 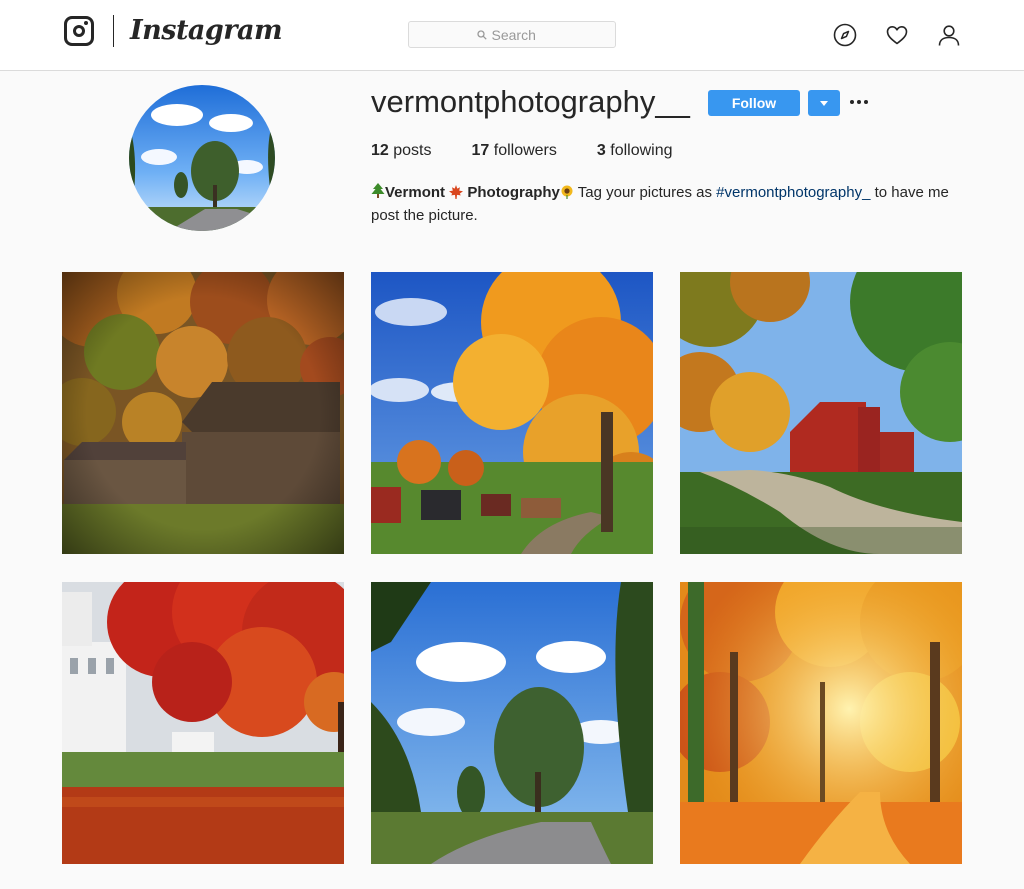 I want to click on top-navigation-bar: Instagram, so click(x=512, y=35).